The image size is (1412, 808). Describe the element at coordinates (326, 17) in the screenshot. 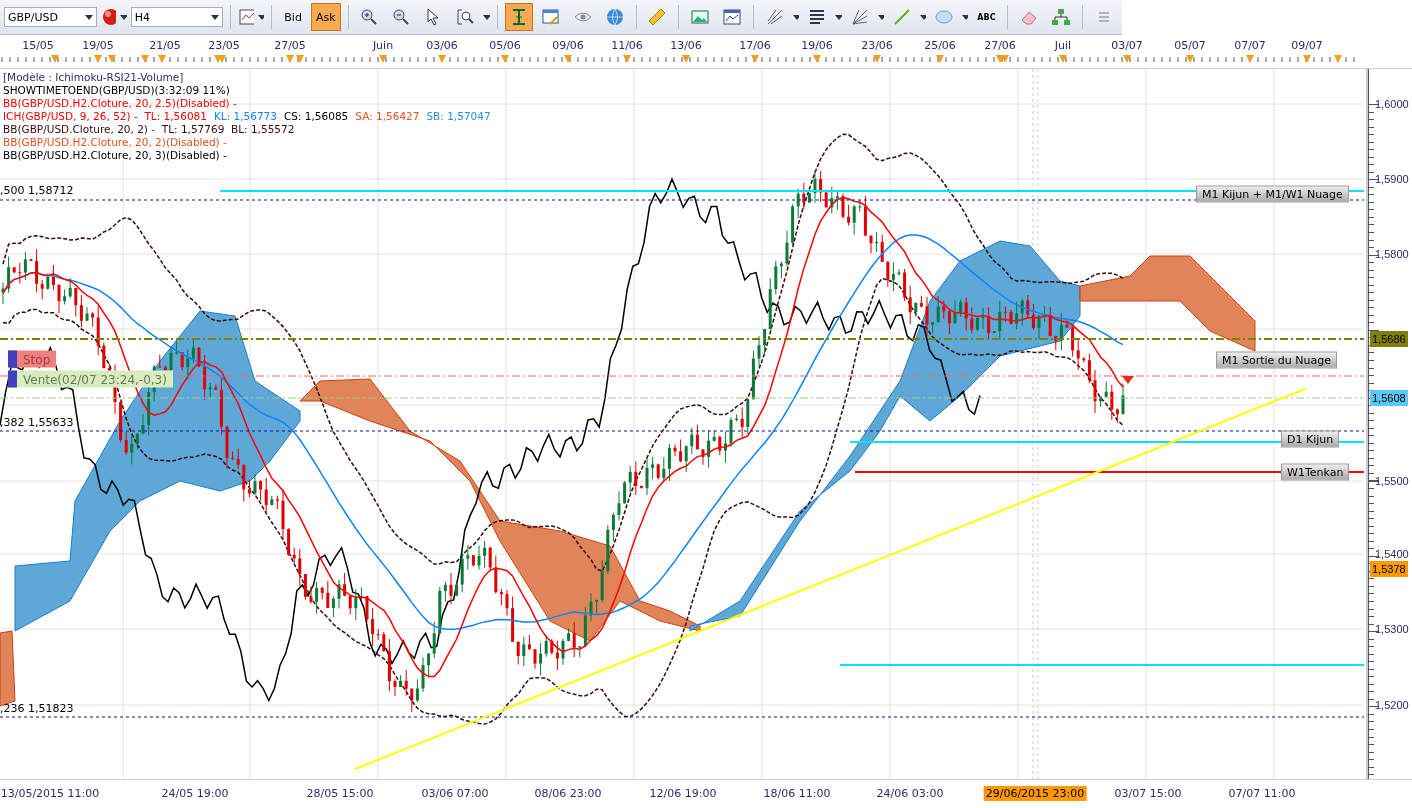

I see `price-mode-button: Ask` at that location.